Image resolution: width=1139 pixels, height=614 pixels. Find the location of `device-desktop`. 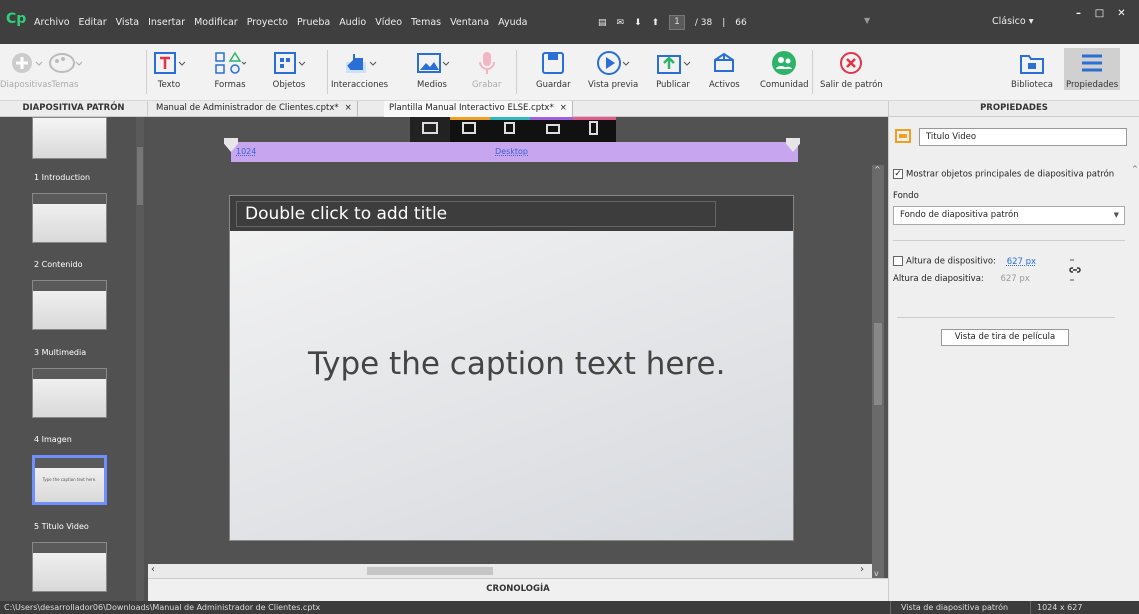

device-desktop is located at coordinates (430, 129).